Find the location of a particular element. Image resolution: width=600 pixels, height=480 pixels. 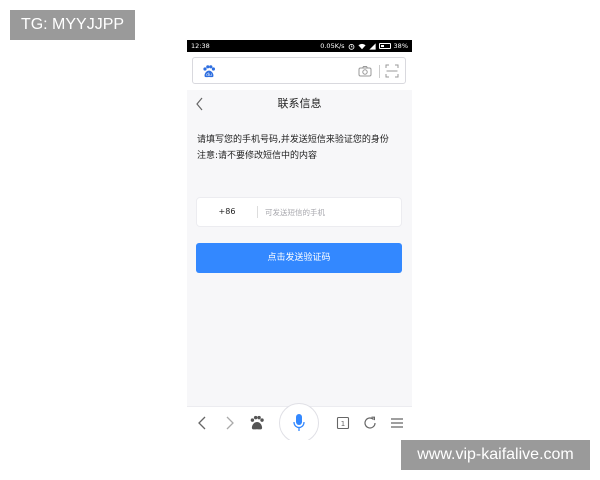

country-code: +86 is located at coordinates (227, 212).